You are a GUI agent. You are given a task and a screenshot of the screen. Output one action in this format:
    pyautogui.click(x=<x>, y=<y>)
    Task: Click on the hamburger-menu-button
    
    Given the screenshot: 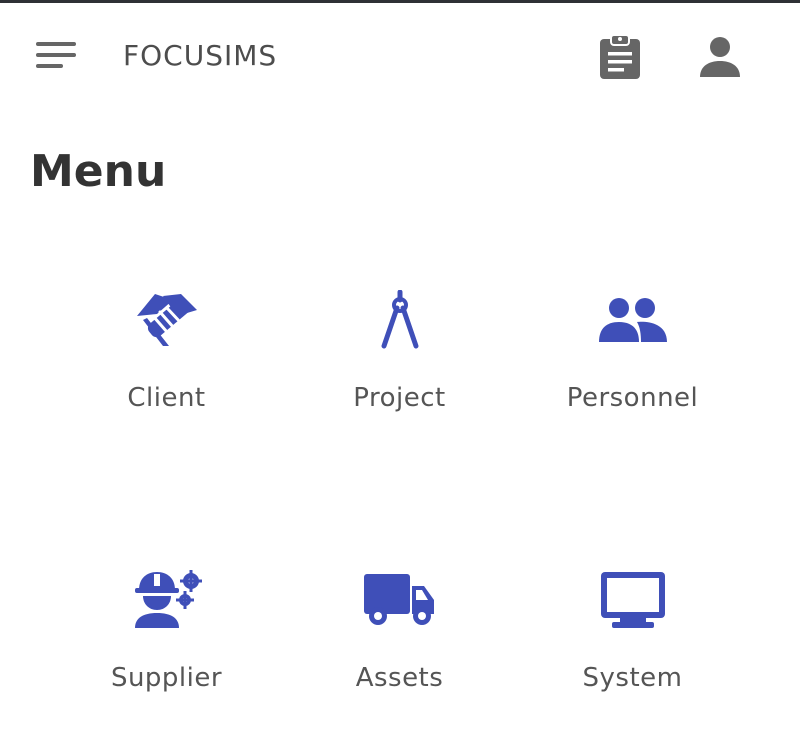 What is the action you would take?
    pyautogui.click(x=56, y=55)
    